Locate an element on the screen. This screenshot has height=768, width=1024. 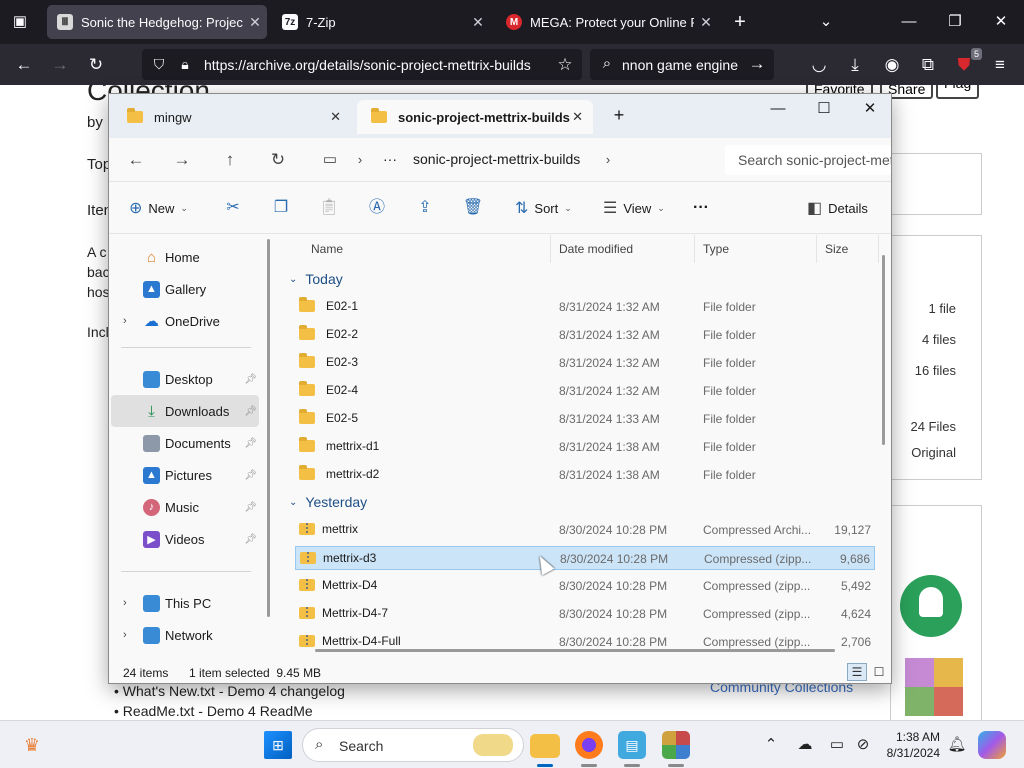
ublock-icon: ⛊ 5 is located at coordinates (966, 63).